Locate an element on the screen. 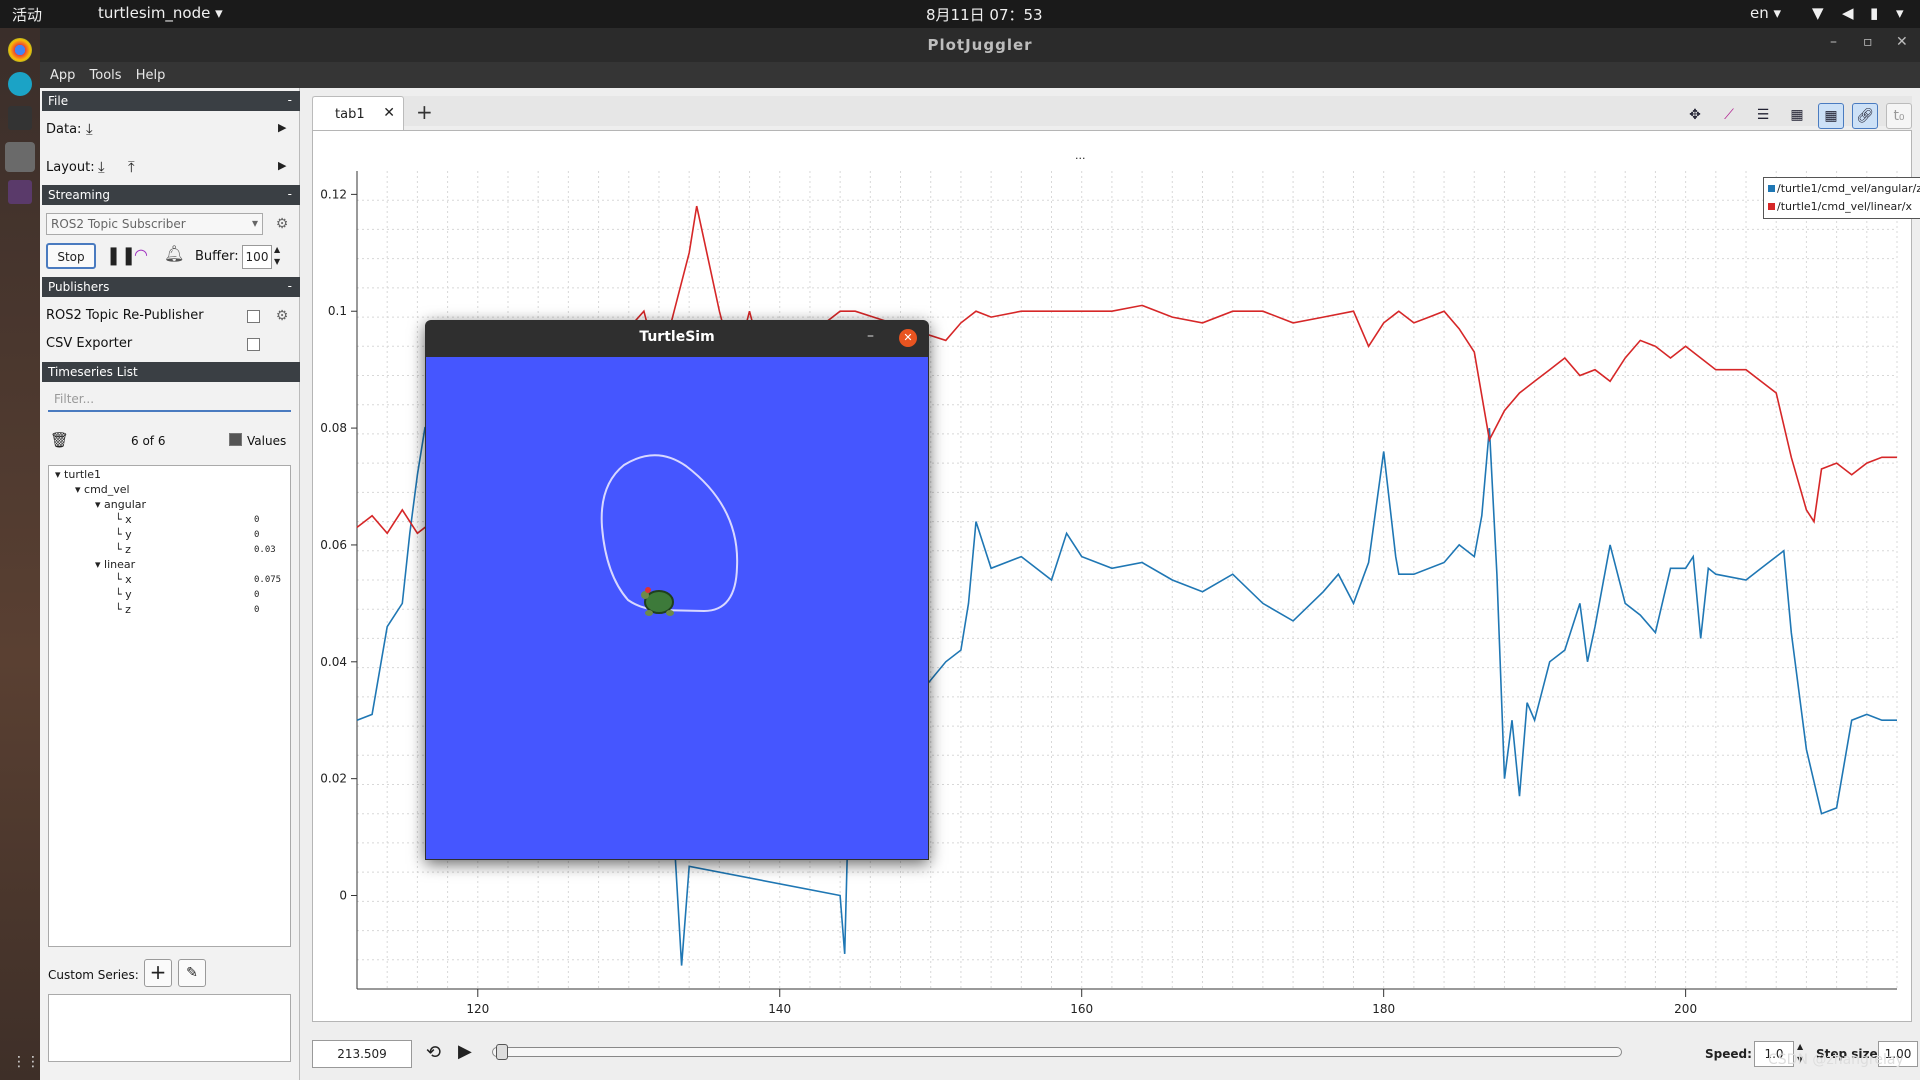 The width and height of the screenshot is (1920, 1080). tree-node-angular: ▾ angular is located at coordinates (120, 504).